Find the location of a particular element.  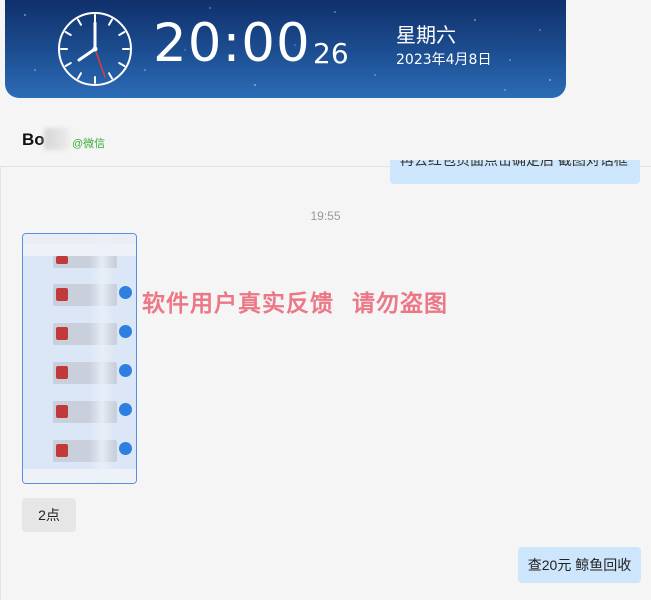

message-text: 2点 is located at coordinates (49, 515).